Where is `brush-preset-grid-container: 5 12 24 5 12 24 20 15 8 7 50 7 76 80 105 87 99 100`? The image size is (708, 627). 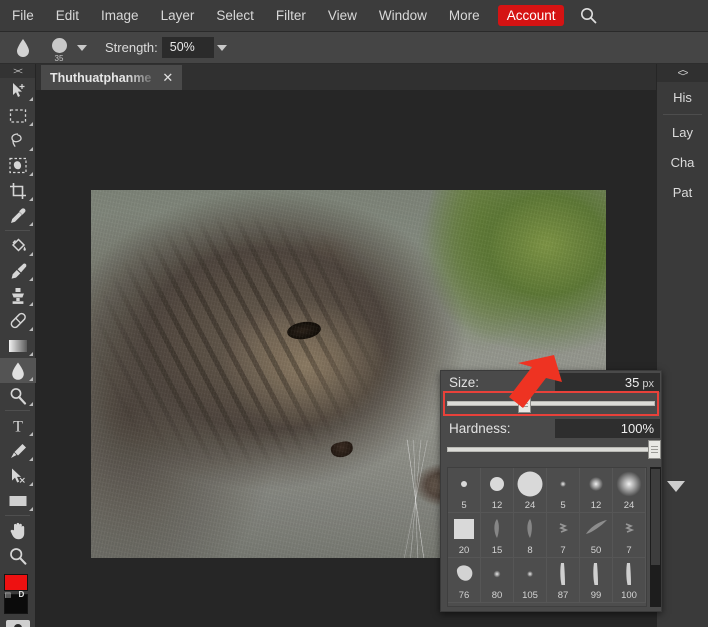 brush-preset-grid-container: 5 12 24 5 12 24 20 15 8 7 50 7 76 80 105 87 99 100 is located at coordinates (547, 537).